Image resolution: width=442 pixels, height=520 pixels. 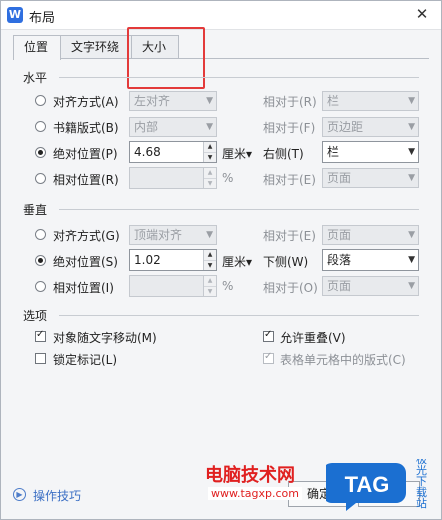 I want to click on checkbox-table-cell-layout, so click(x=268, y=357).